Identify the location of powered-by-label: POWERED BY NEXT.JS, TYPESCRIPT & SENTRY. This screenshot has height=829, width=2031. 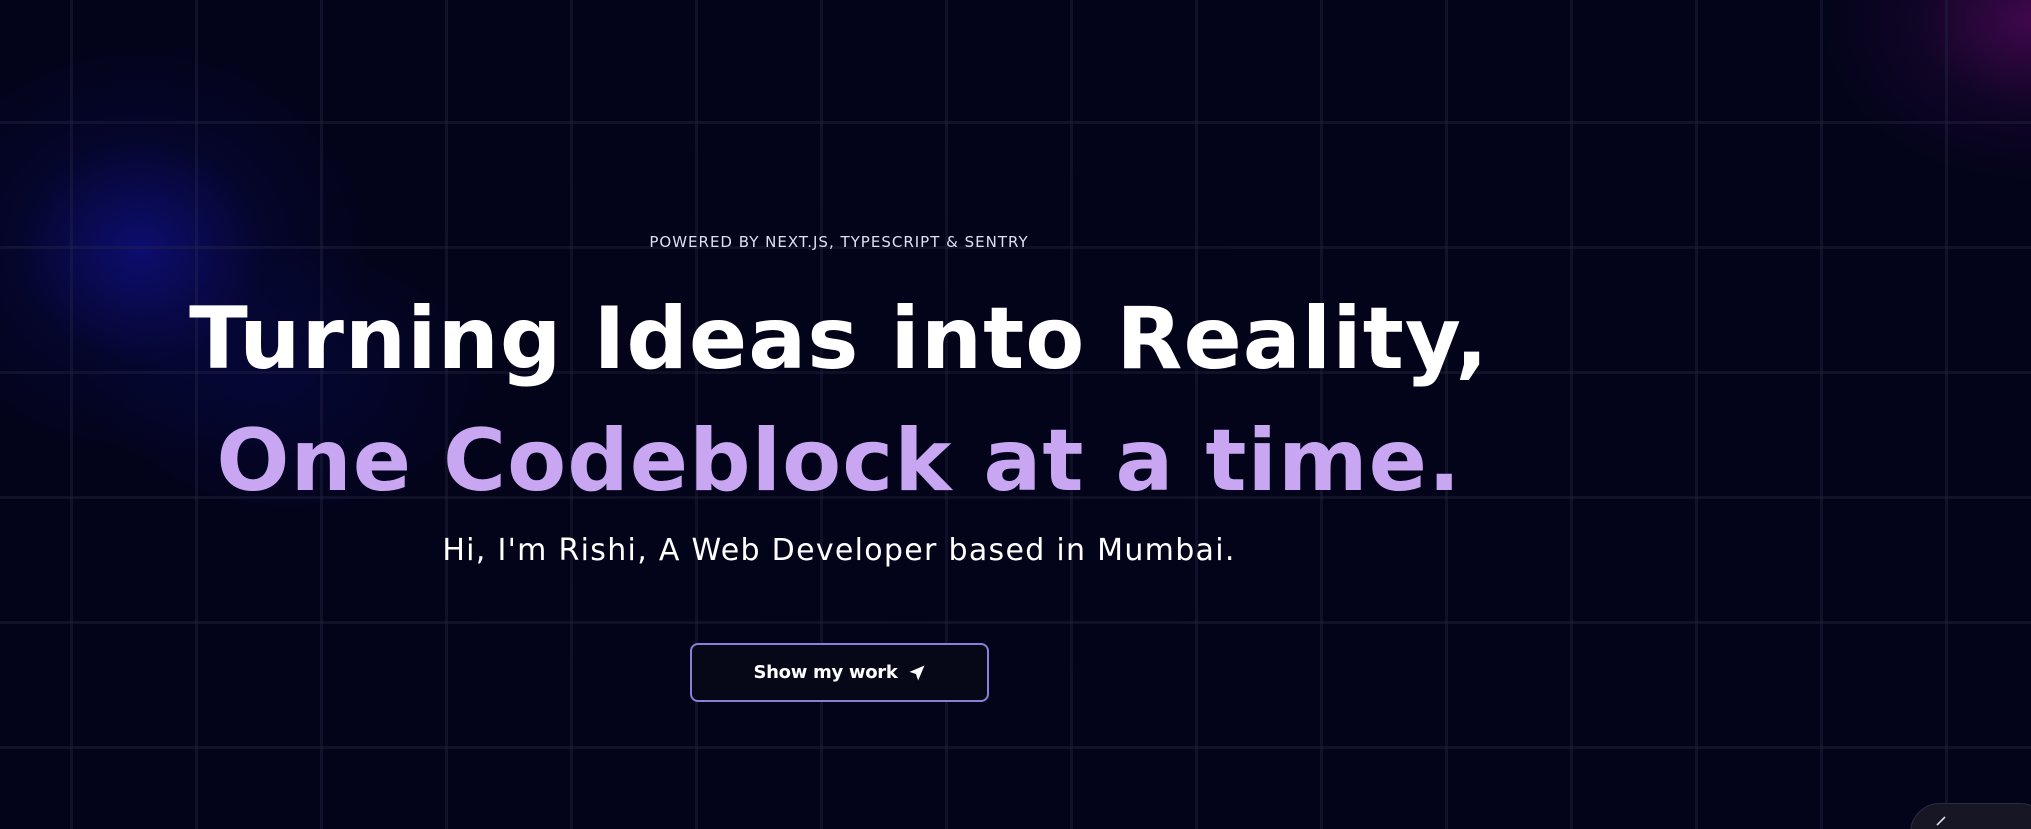
(839, 242).